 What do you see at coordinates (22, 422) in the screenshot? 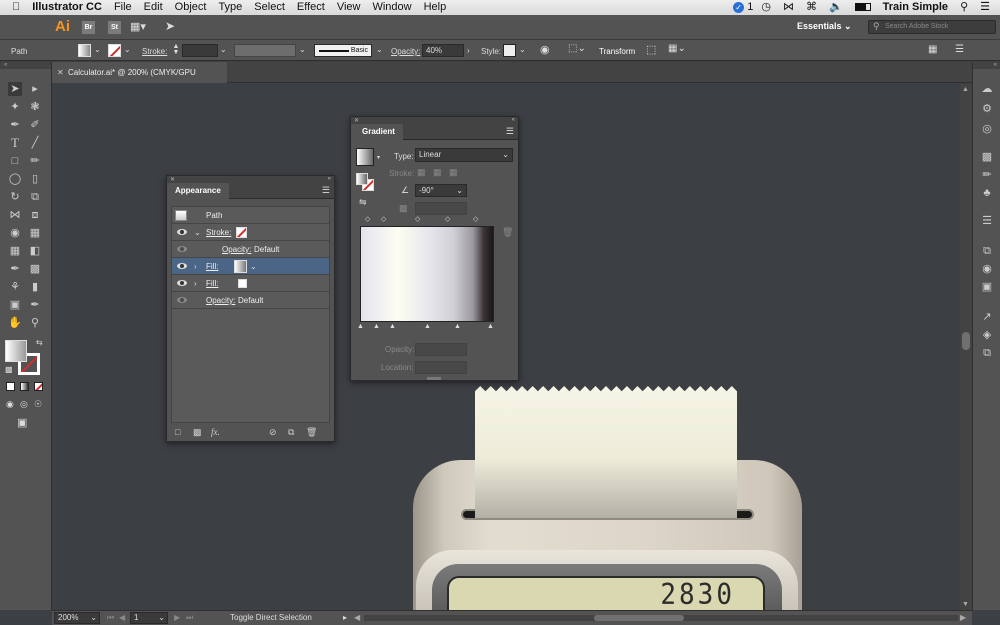
I see `screen-mode-icon: ▣` at bounding box center [22, 422].